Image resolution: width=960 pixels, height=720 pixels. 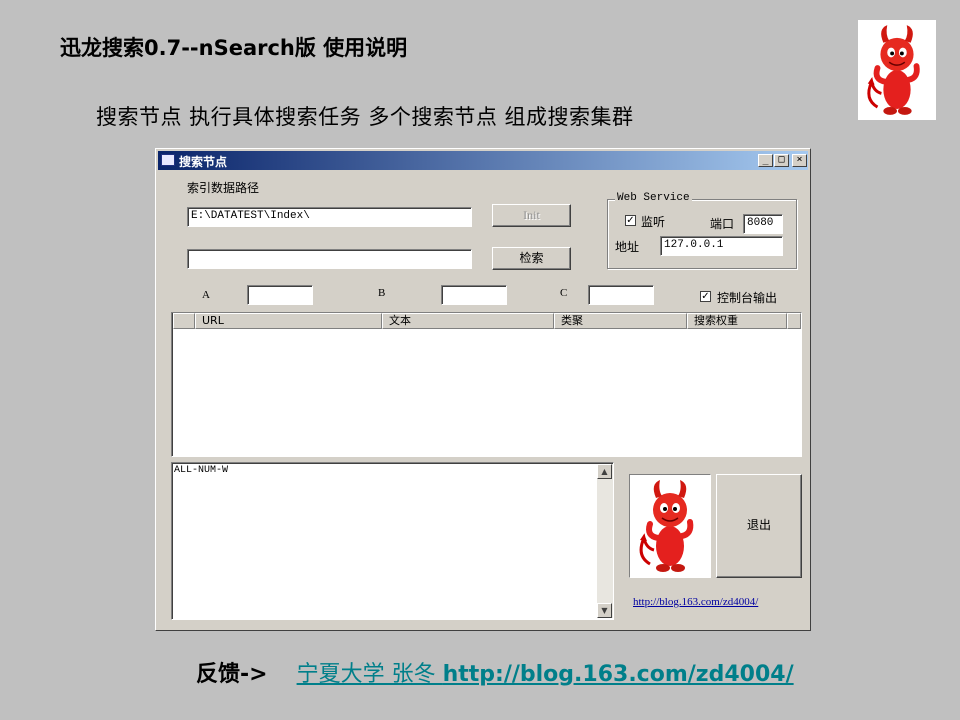 I want to click on slide-subtitle: 搜索节点 执行具体搜索任务 多个搜索节点 组成搜索集群, so click(x=365, y=117).